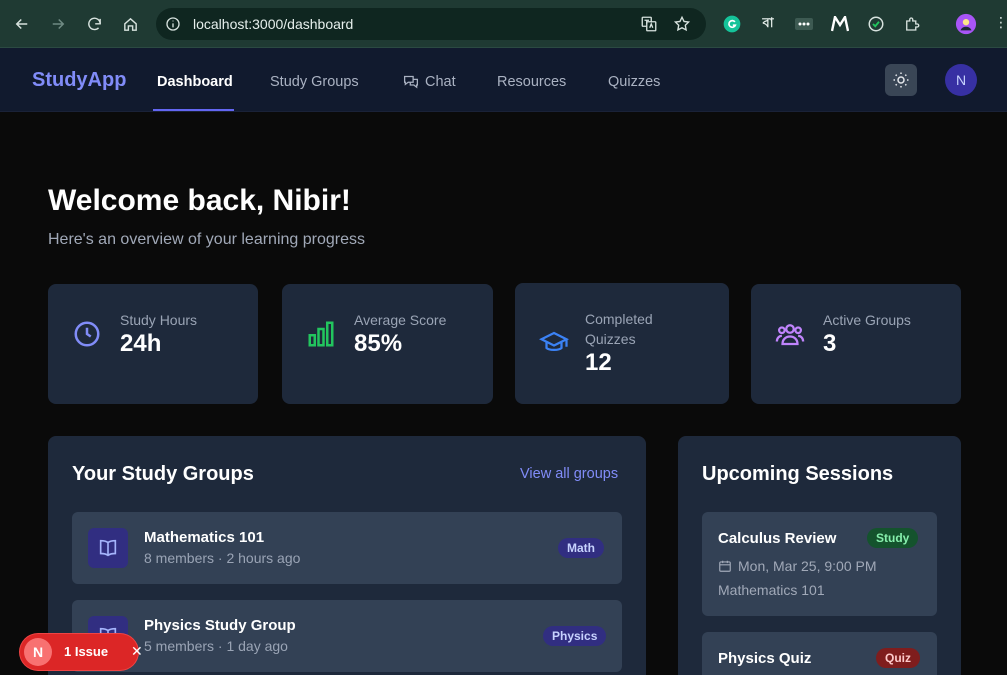 The image size is (1007, 675). What do you see at coordinates (204, 537) in the screenshot?
I see `group-name: Mathematics 101` at bounding box center [204, 537].